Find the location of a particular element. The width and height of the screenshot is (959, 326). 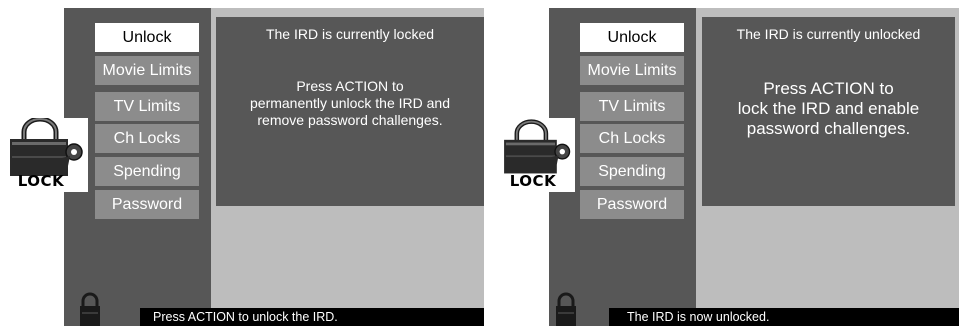

lock-status-text: The IRD is currently unlocked is located at coordinates (828, 34).